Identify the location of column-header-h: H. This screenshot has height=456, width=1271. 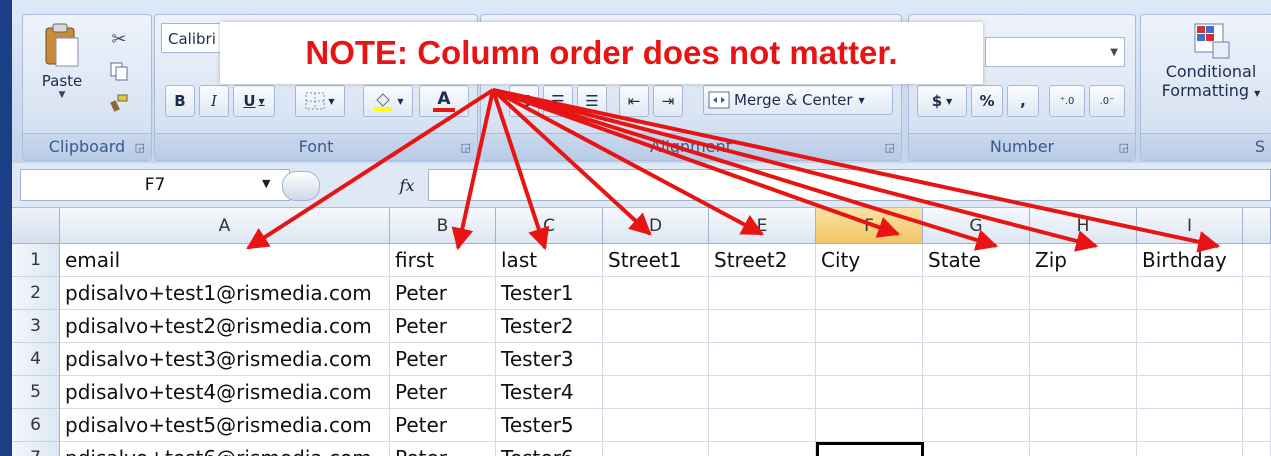
(1083, 226).